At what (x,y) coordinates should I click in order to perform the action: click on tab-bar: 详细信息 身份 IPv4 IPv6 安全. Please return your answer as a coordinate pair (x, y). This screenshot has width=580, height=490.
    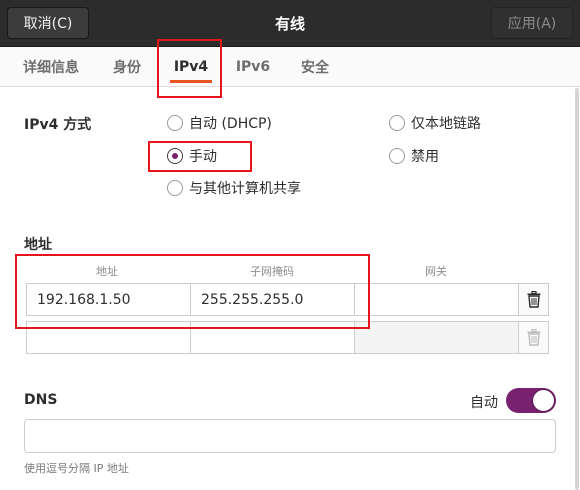
    Looking at the image, I should click on (290, 67).